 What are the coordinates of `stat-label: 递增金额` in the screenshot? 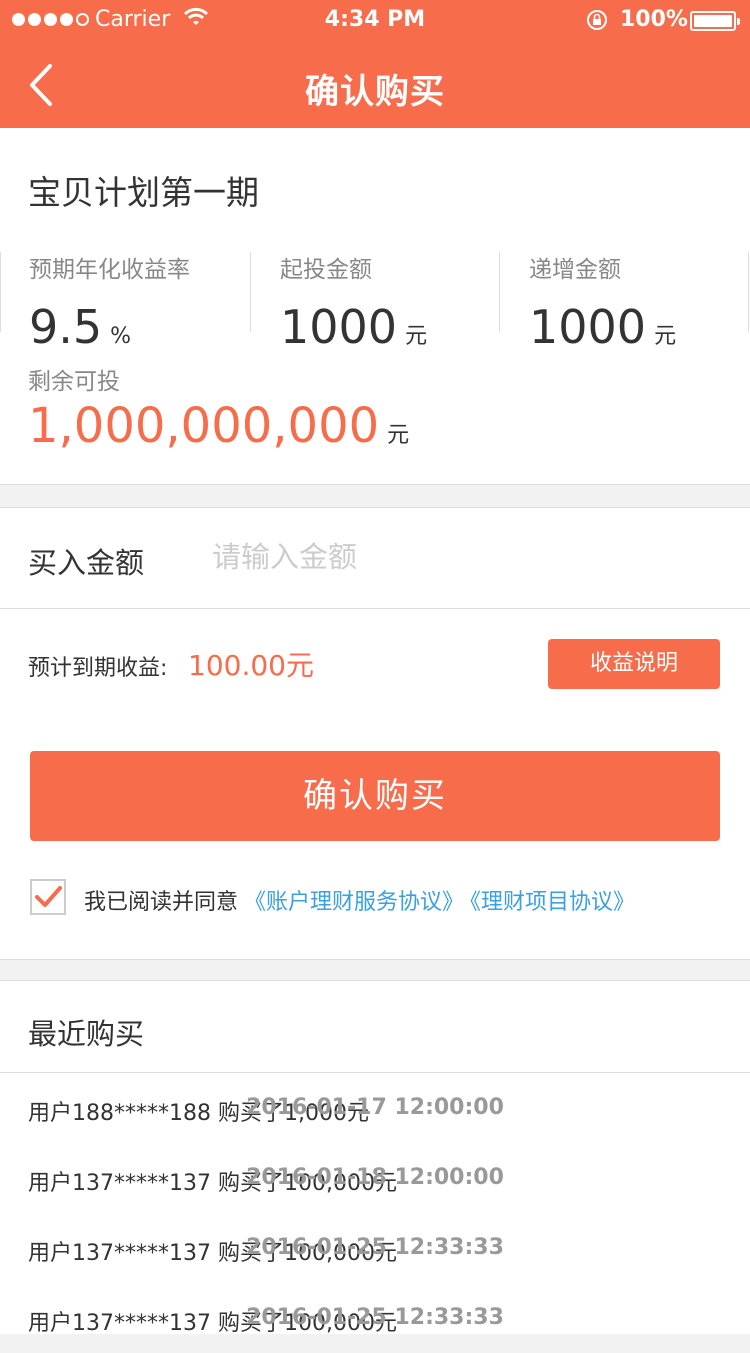 It's located at (575, 270).